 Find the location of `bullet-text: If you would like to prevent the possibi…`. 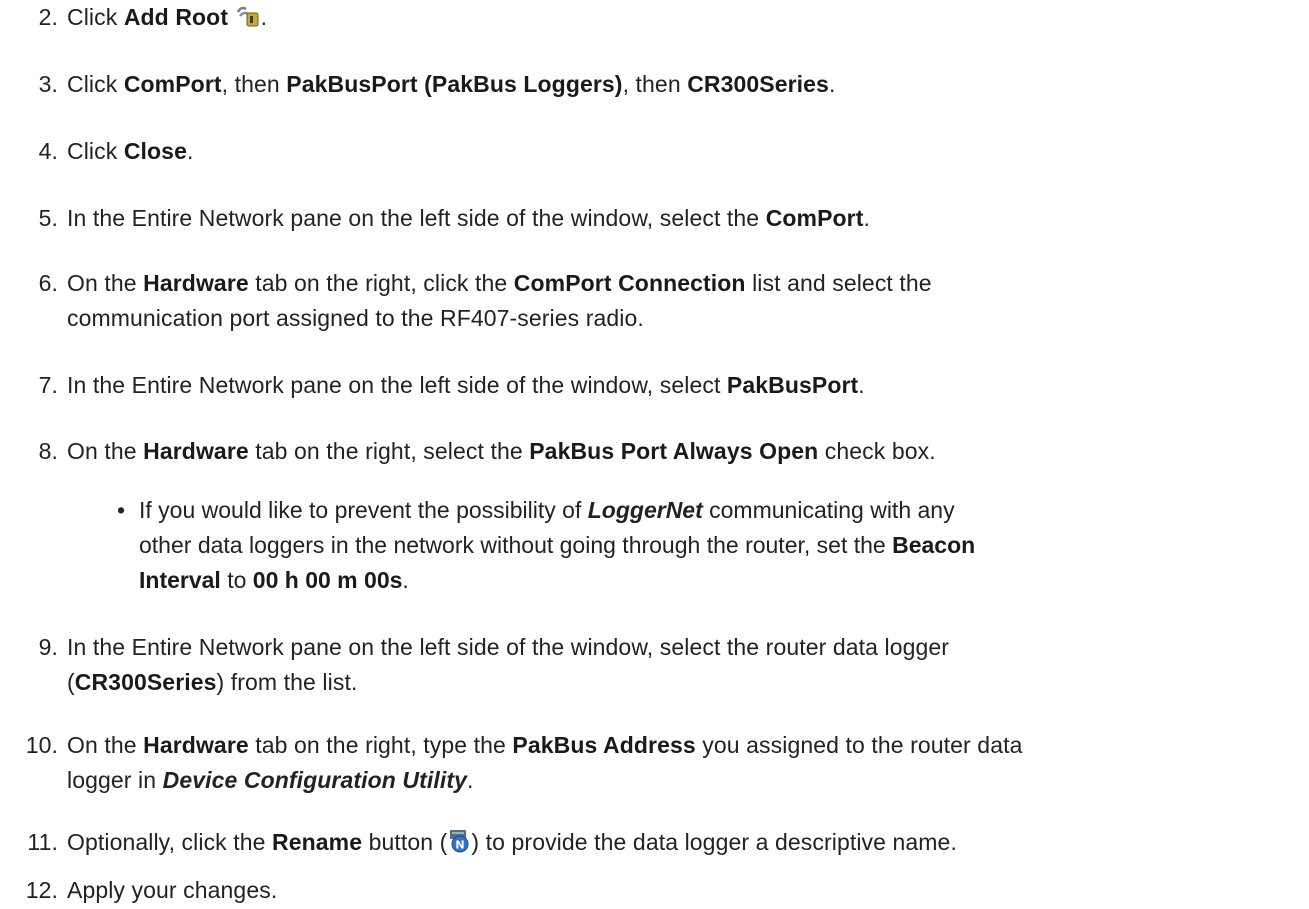

bullet-text: If you would like to prevent the possibi… is located at coordinates (557, 545).